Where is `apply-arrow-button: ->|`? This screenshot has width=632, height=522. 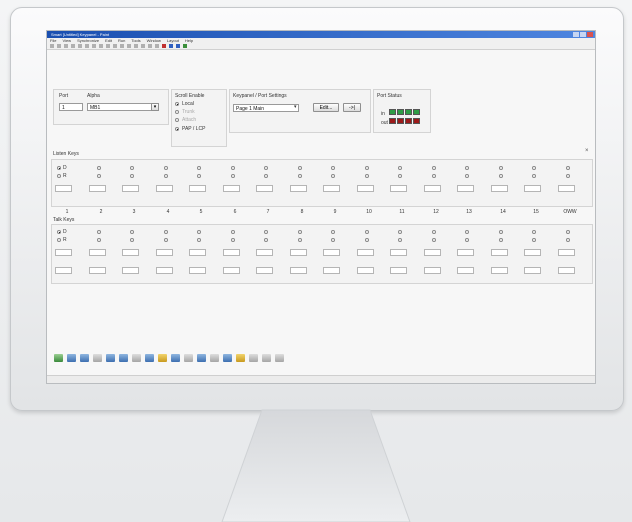 apply-arrow-button: ->| is located at coordinates (352, 107).